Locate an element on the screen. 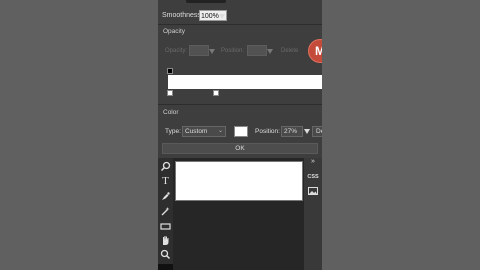 The width and height of the screenshot is (480, 270). smoothness-dropdown-arrow-icon is located at coordinates (222, 16).